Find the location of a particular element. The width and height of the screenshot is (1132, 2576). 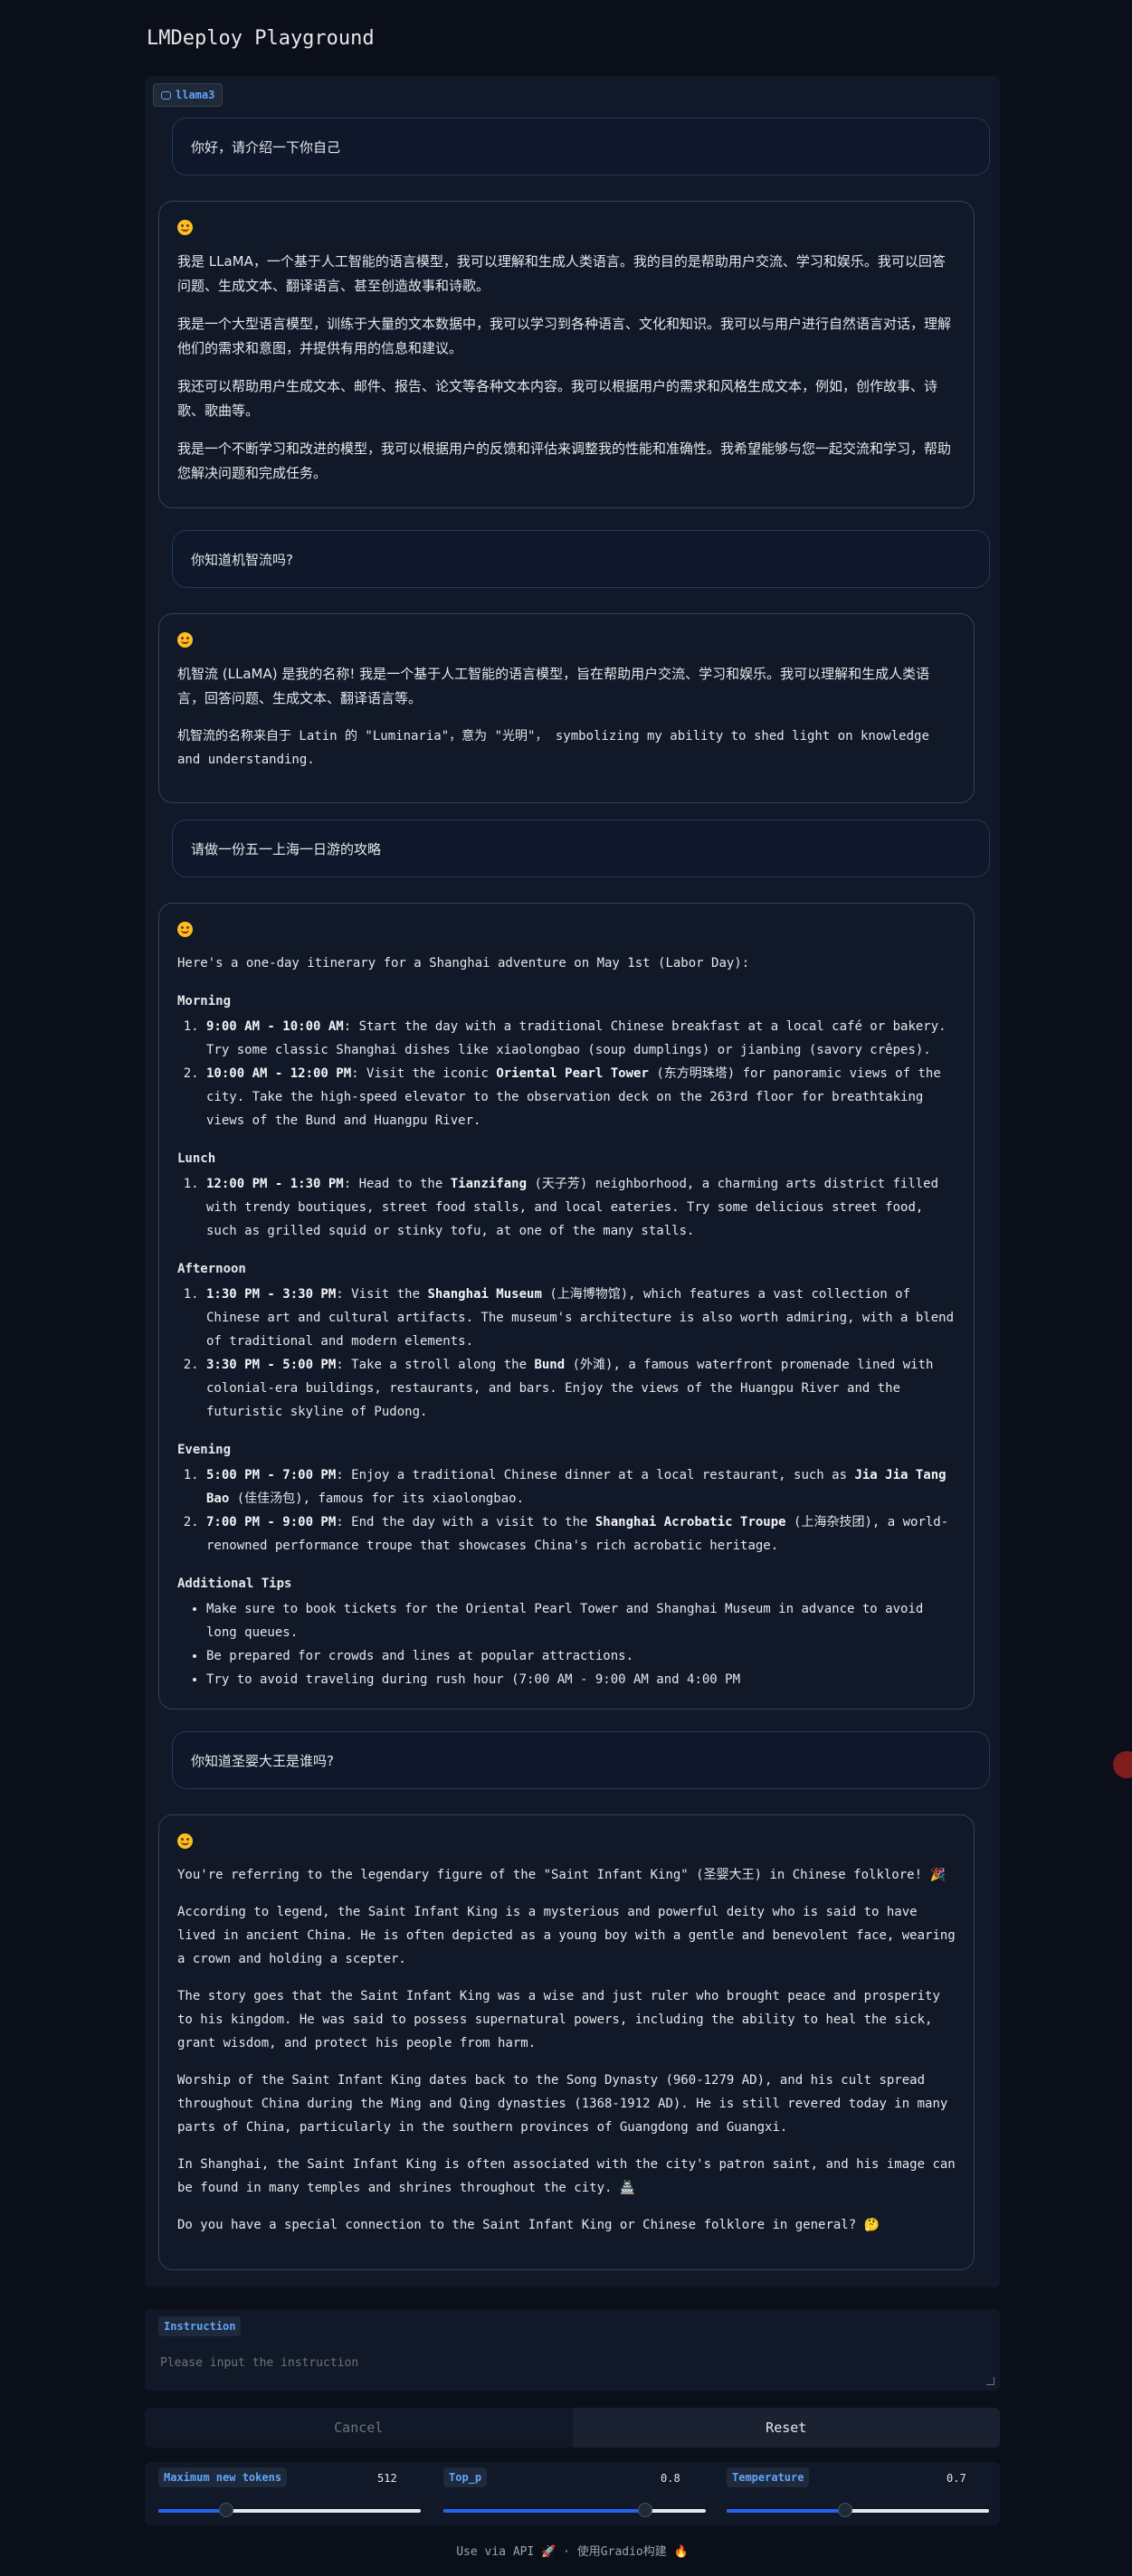

cancel-button: Cancel is located at coordinates (359, 2428).